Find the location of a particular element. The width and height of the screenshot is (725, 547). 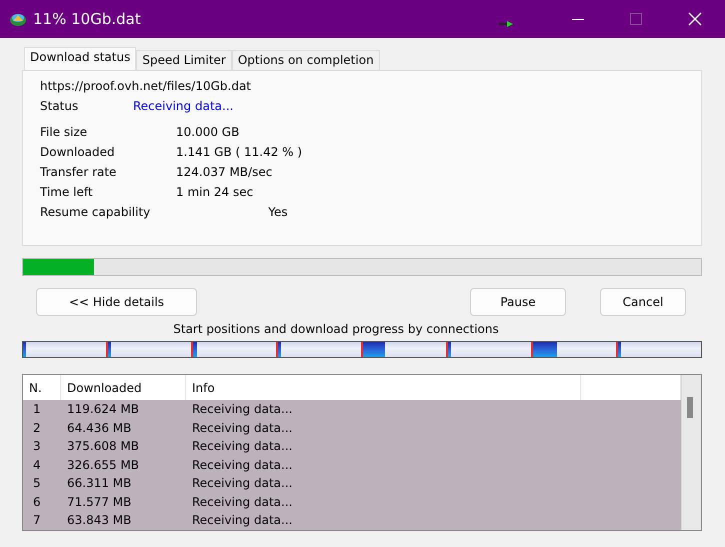

table-cell-text: 3 is located at coordinates (37, 446).